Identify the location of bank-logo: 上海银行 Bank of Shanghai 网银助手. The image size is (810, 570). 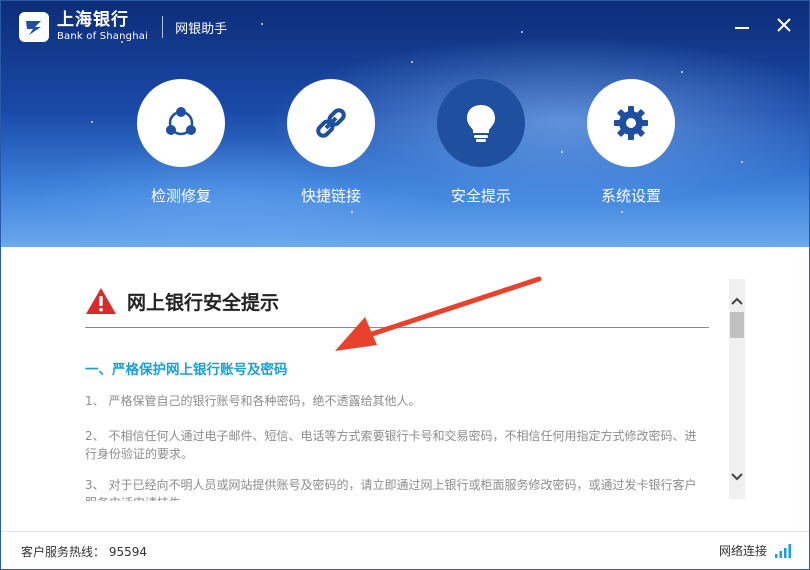
(123, 27).